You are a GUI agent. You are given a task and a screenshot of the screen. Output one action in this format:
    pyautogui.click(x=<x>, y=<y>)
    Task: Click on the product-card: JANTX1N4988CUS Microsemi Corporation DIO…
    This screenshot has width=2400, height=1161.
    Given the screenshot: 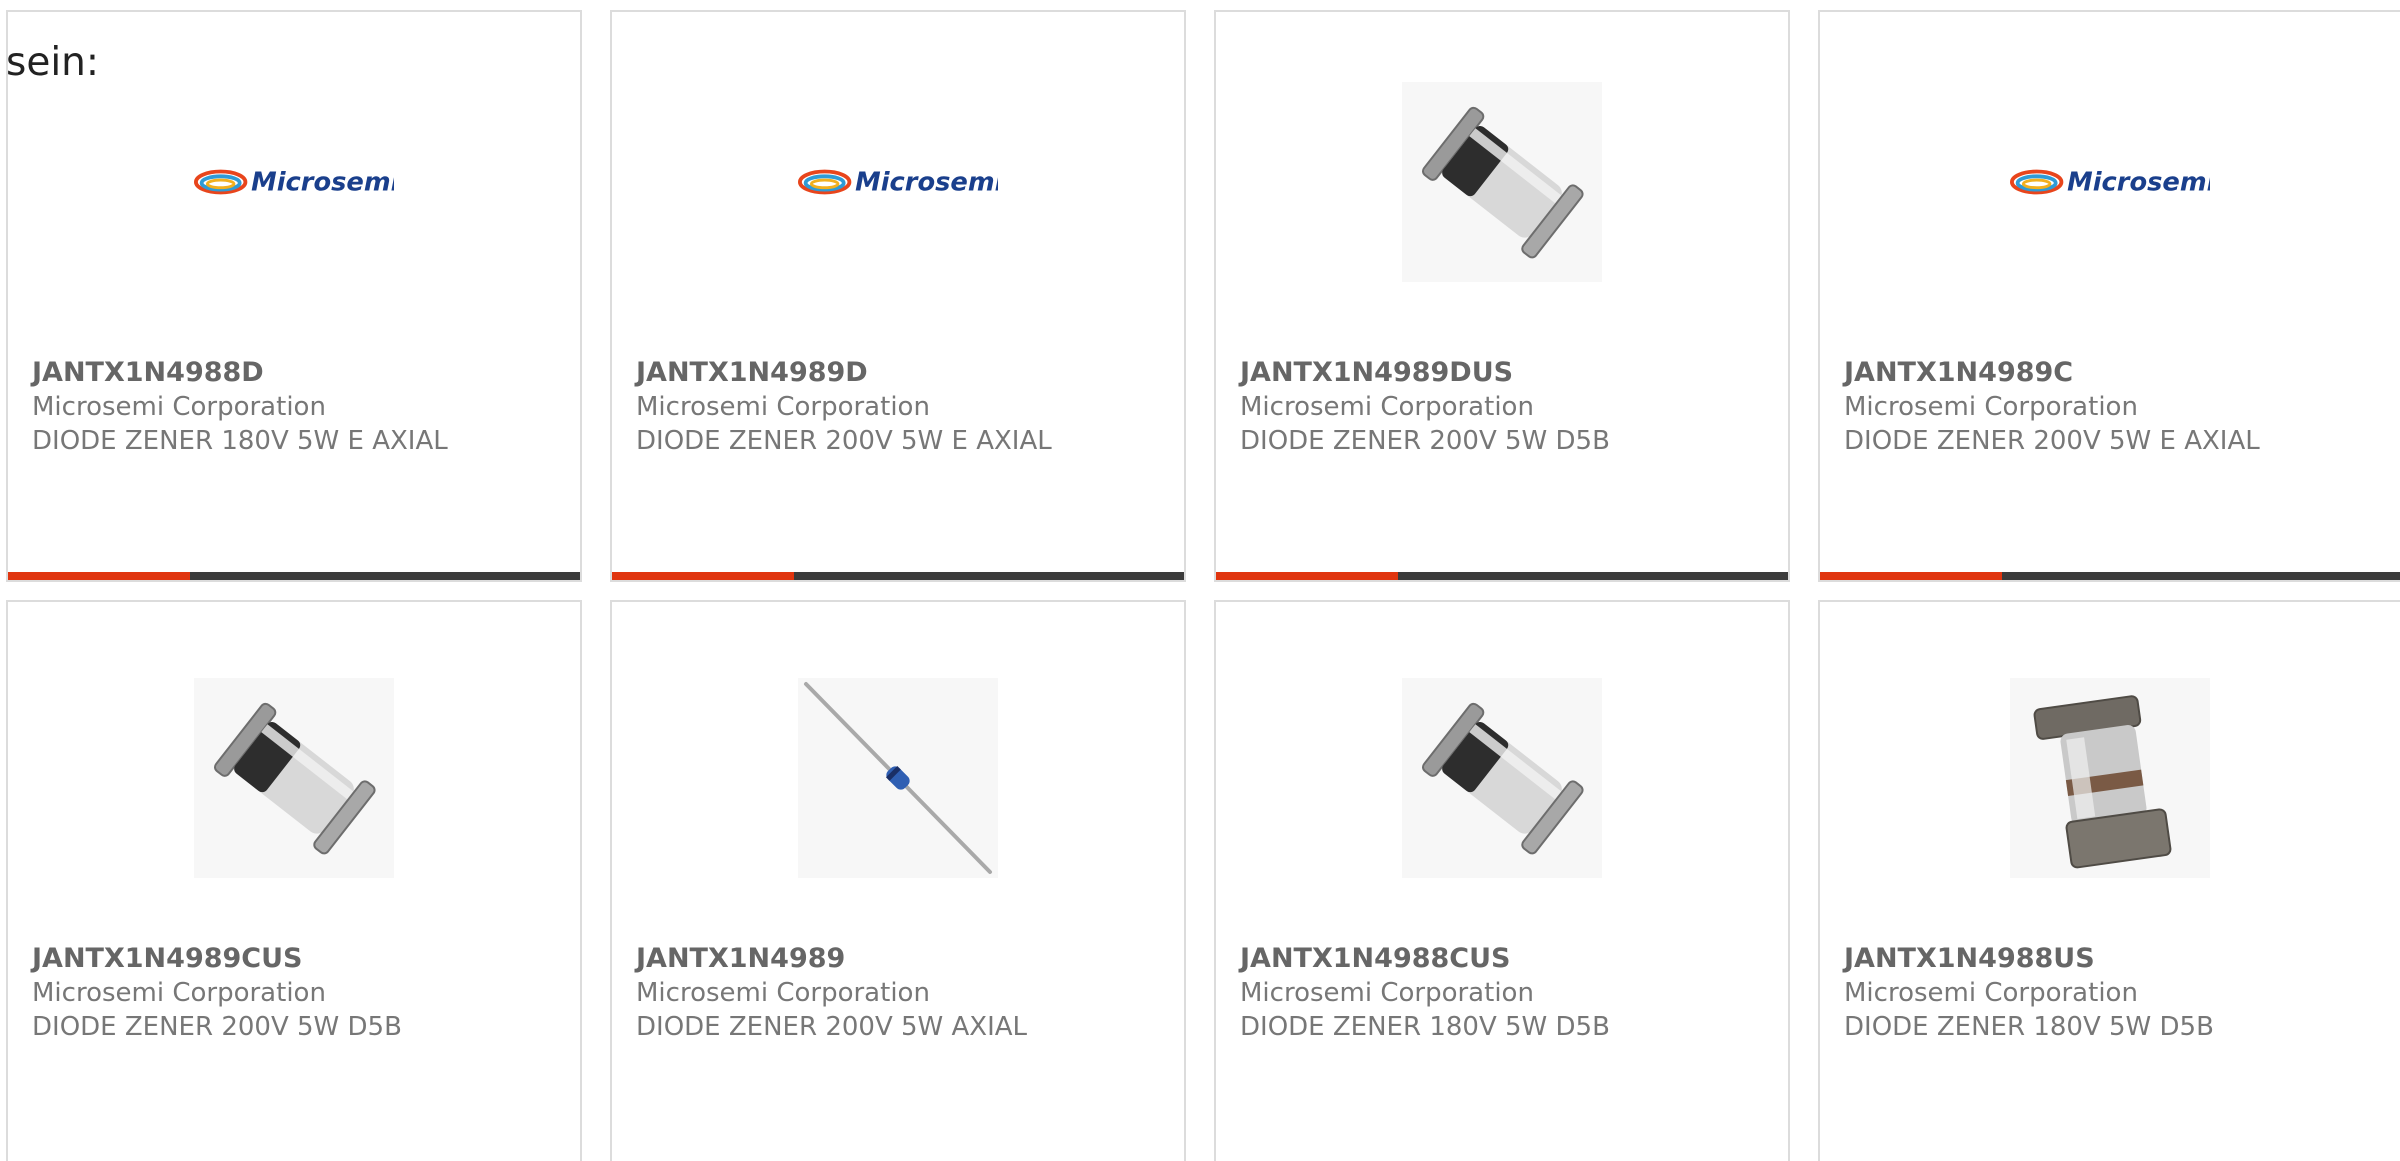 What is the action you would take?
    pyautogui.click(x=1502, y=880)
    